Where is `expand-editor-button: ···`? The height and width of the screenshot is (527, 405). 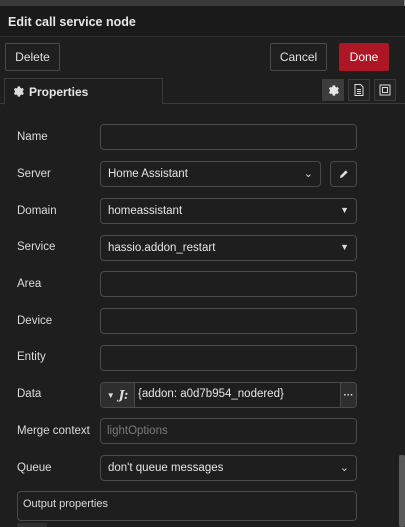
expand-editor-button: ··· is located at coordinates (348, 395).